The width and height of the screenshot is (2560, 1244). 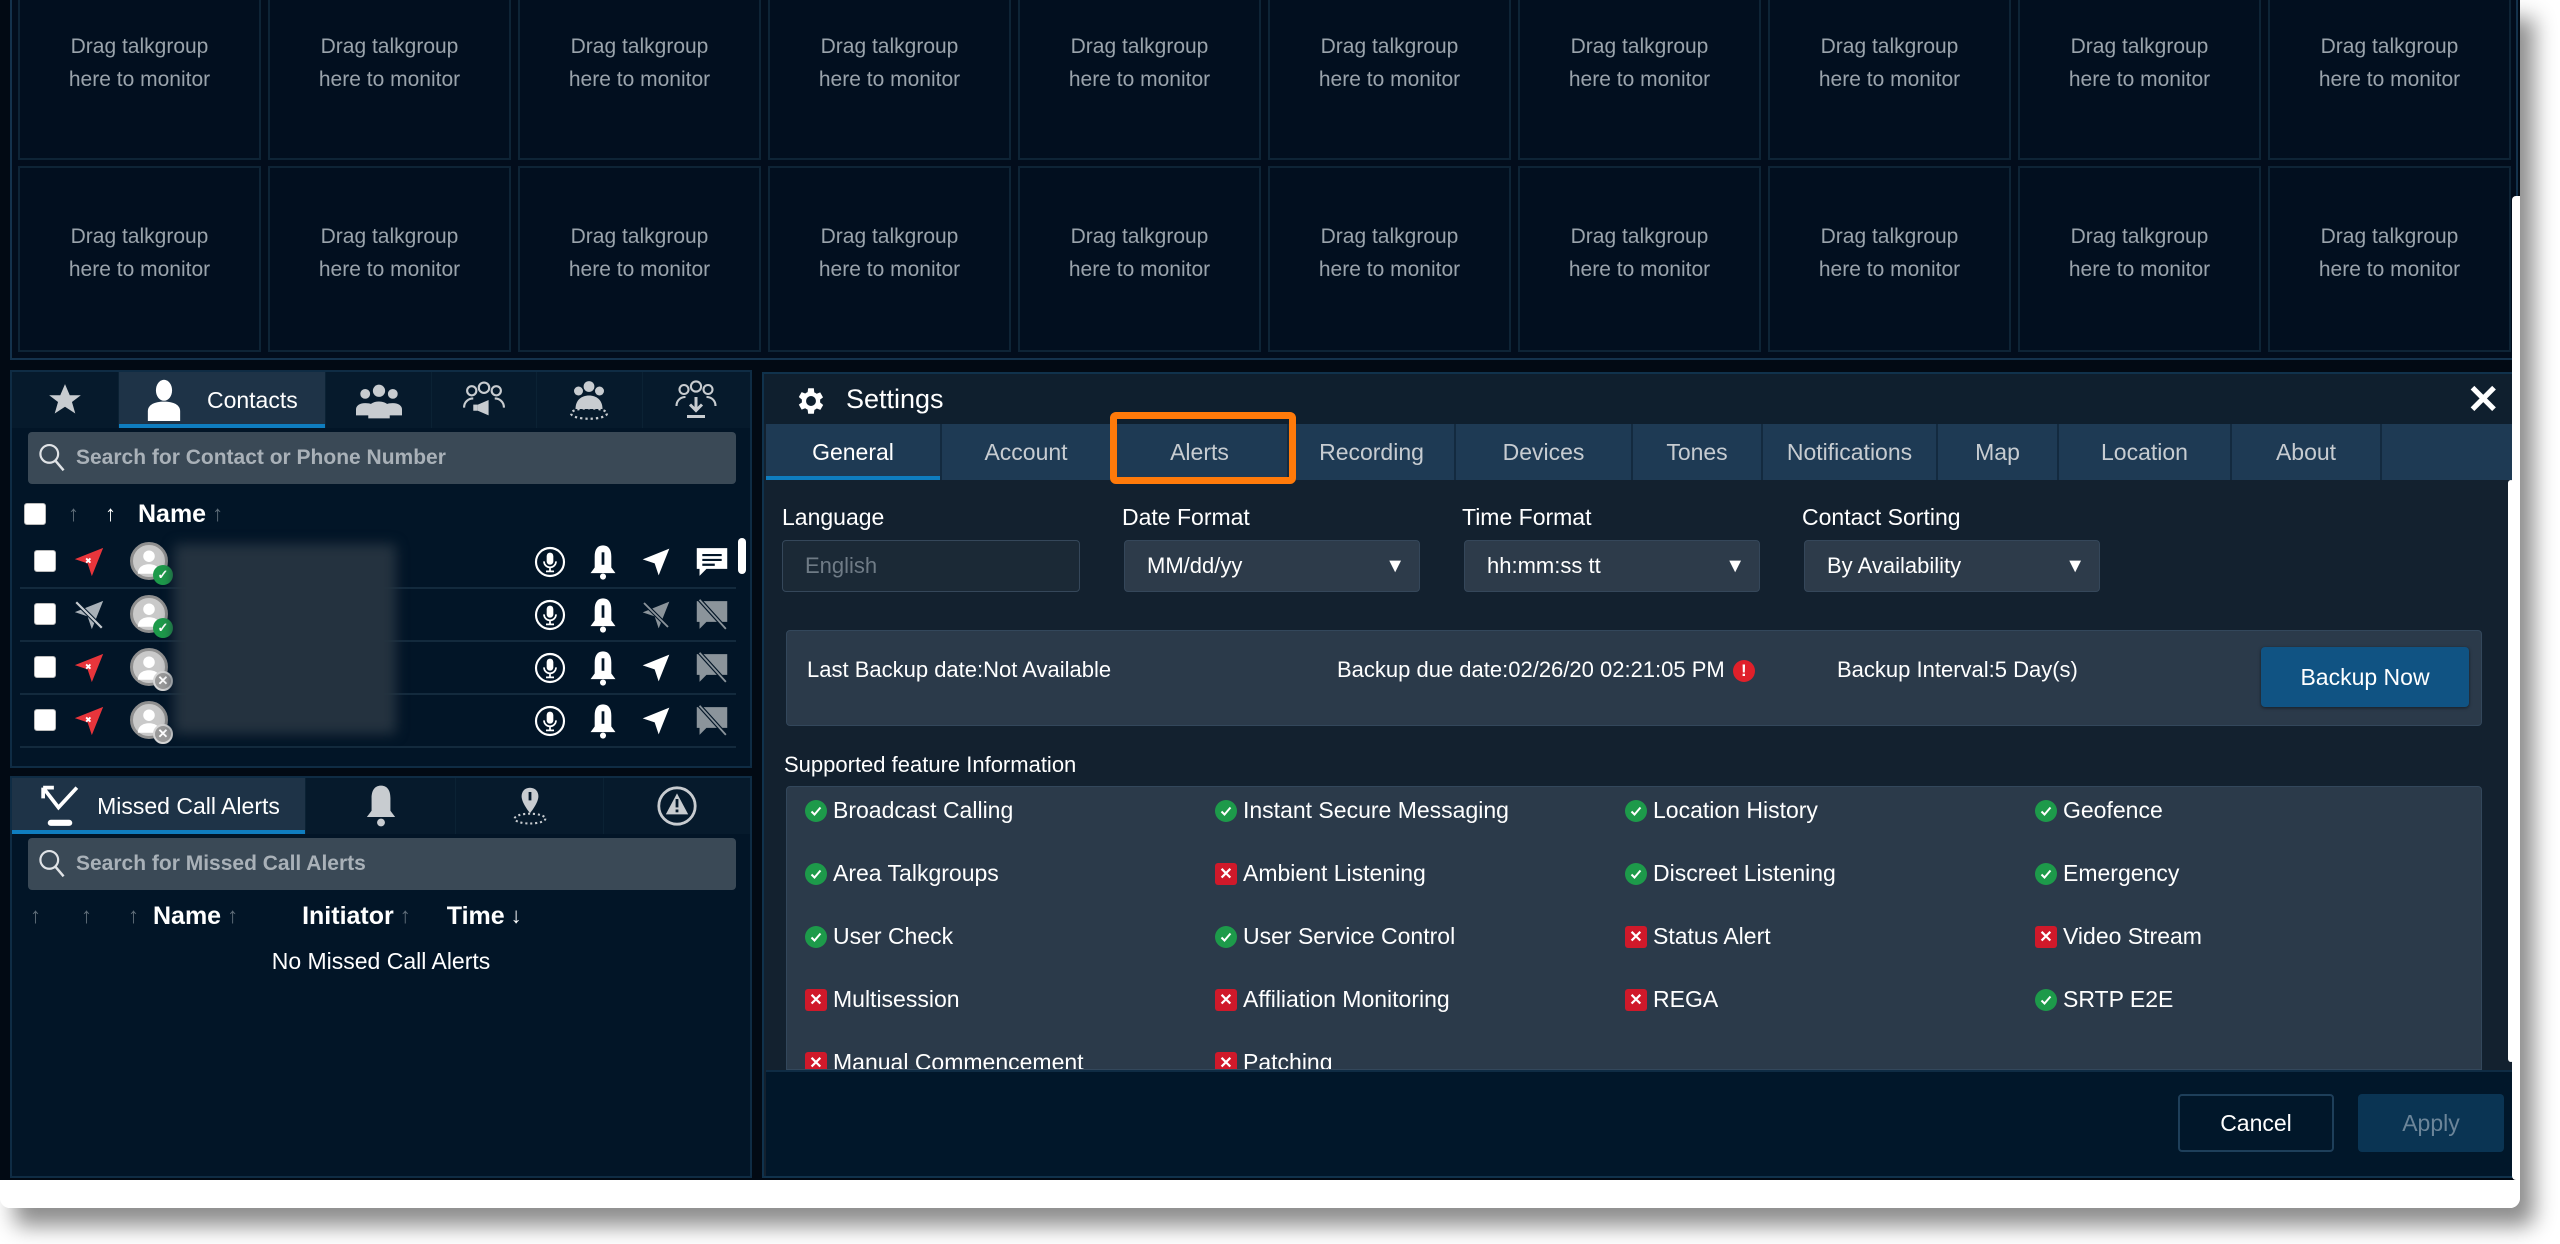 What do you see at coordinates (485, 400) in the screenshot?
I see `tab-broadcast-groups` at bounding box center [485, 400].